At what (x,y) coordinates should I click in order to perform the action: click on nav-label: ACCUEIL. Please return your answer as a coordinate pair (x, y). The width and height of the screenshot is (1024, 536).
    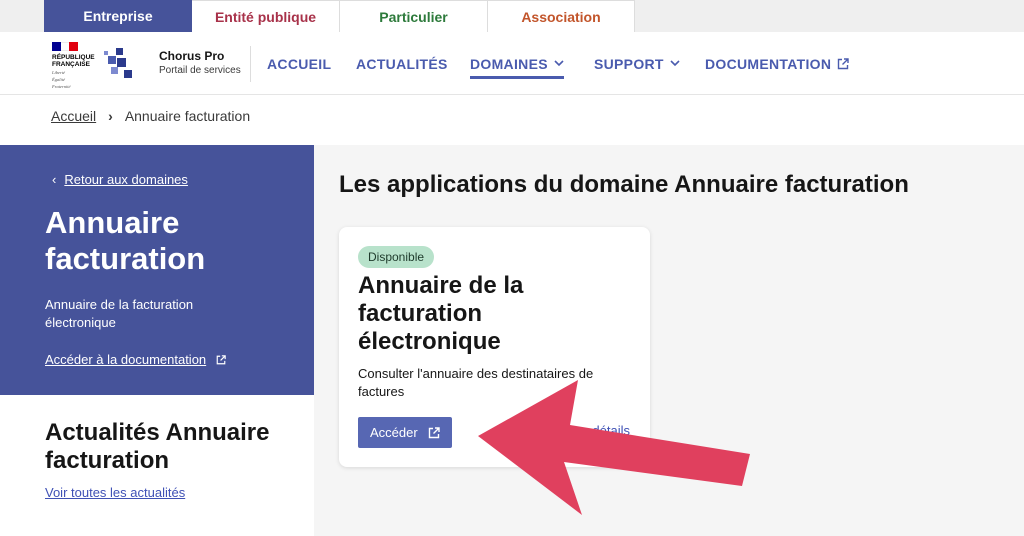
    Looking at the image, I should click on (299, 63).